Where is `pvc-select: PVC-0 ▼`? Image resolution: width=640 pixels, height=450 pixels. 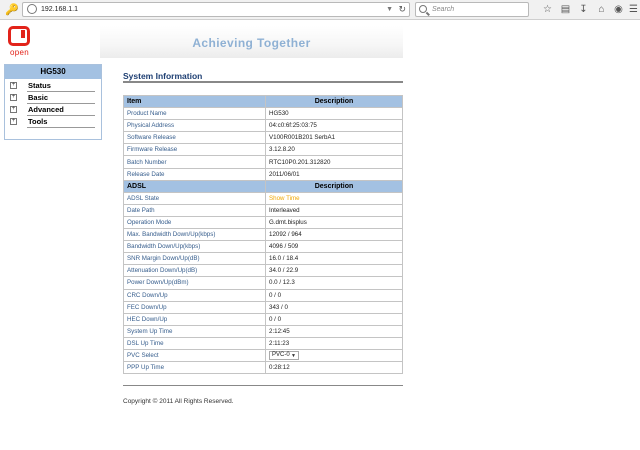 pvc-select: PVC-0 ▼ is located at coordinates (284, 355).